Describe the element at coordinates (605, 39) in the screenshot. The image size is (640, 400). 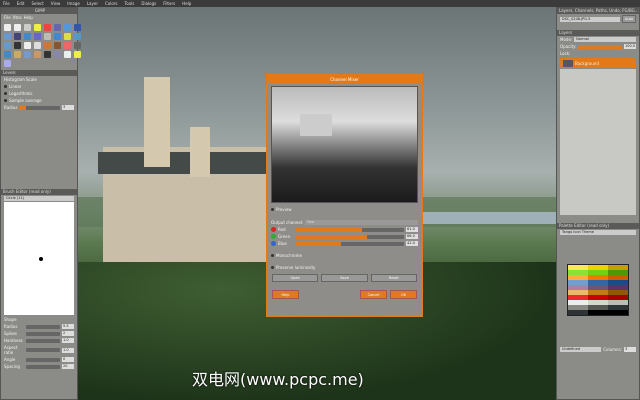
I see `mode-select: Normal` at that location.